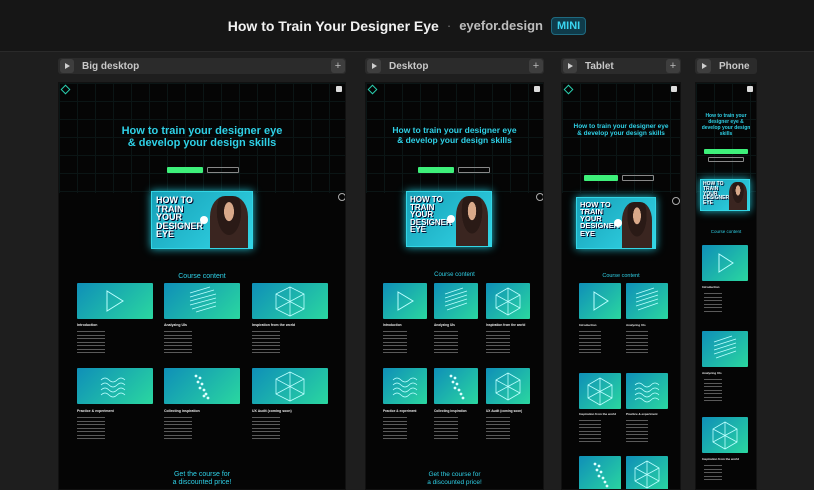 The image size is (814, 490). What do you see at coordinates (202, 479) in the screenshot?
I see `cta-text: Get the course for a discounted price!` at bounding box center [202, 479].